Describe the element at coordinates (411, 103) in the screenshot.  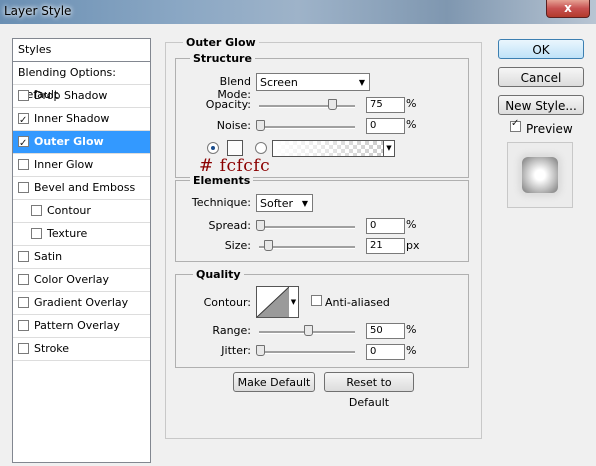
I see `opacity-unit: %` at that location.